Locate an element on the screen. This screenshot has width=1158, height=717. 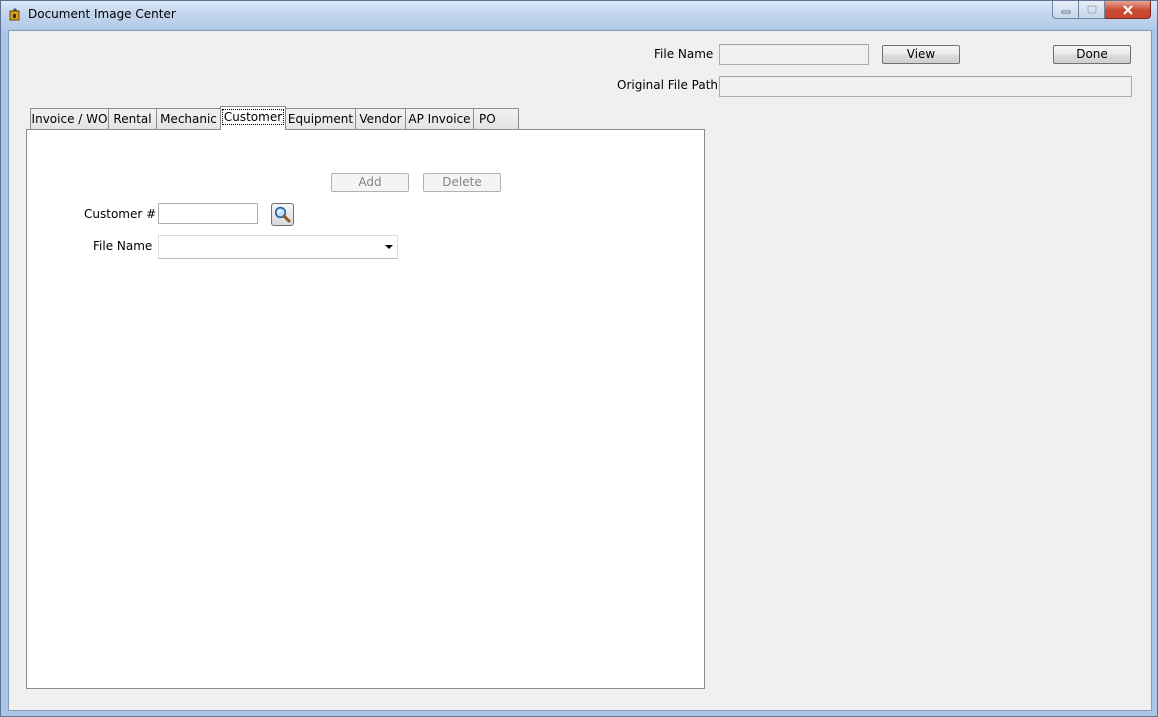
close-button is located at coordinates (1128, 10).